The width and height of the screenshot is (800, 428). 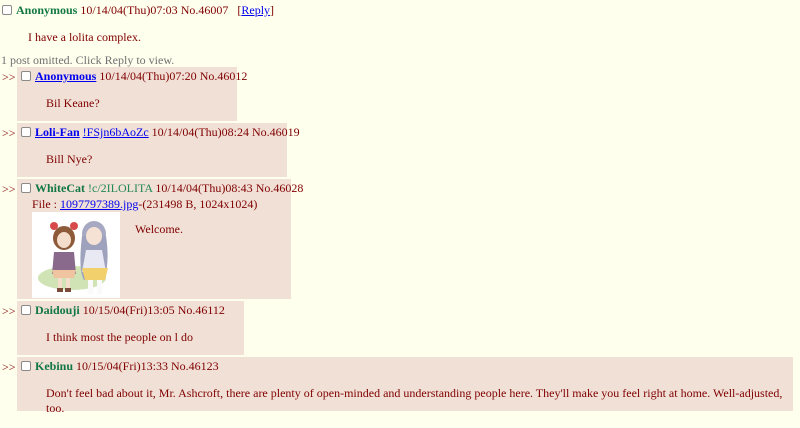 I want to click on poster-name-link: Anonymous, so click(x=65, y=76).